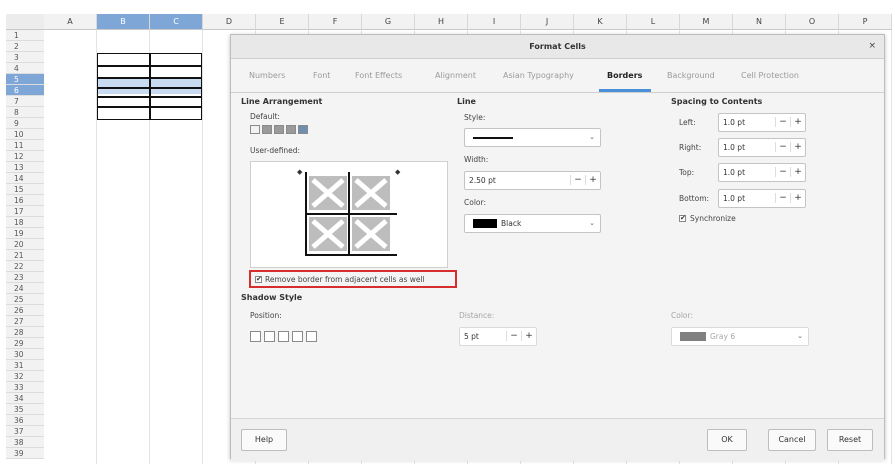 This screenshot has height=464, width=895. I want to click on shadow-color-select: Gray 6 ⌄, so click(740, 336).